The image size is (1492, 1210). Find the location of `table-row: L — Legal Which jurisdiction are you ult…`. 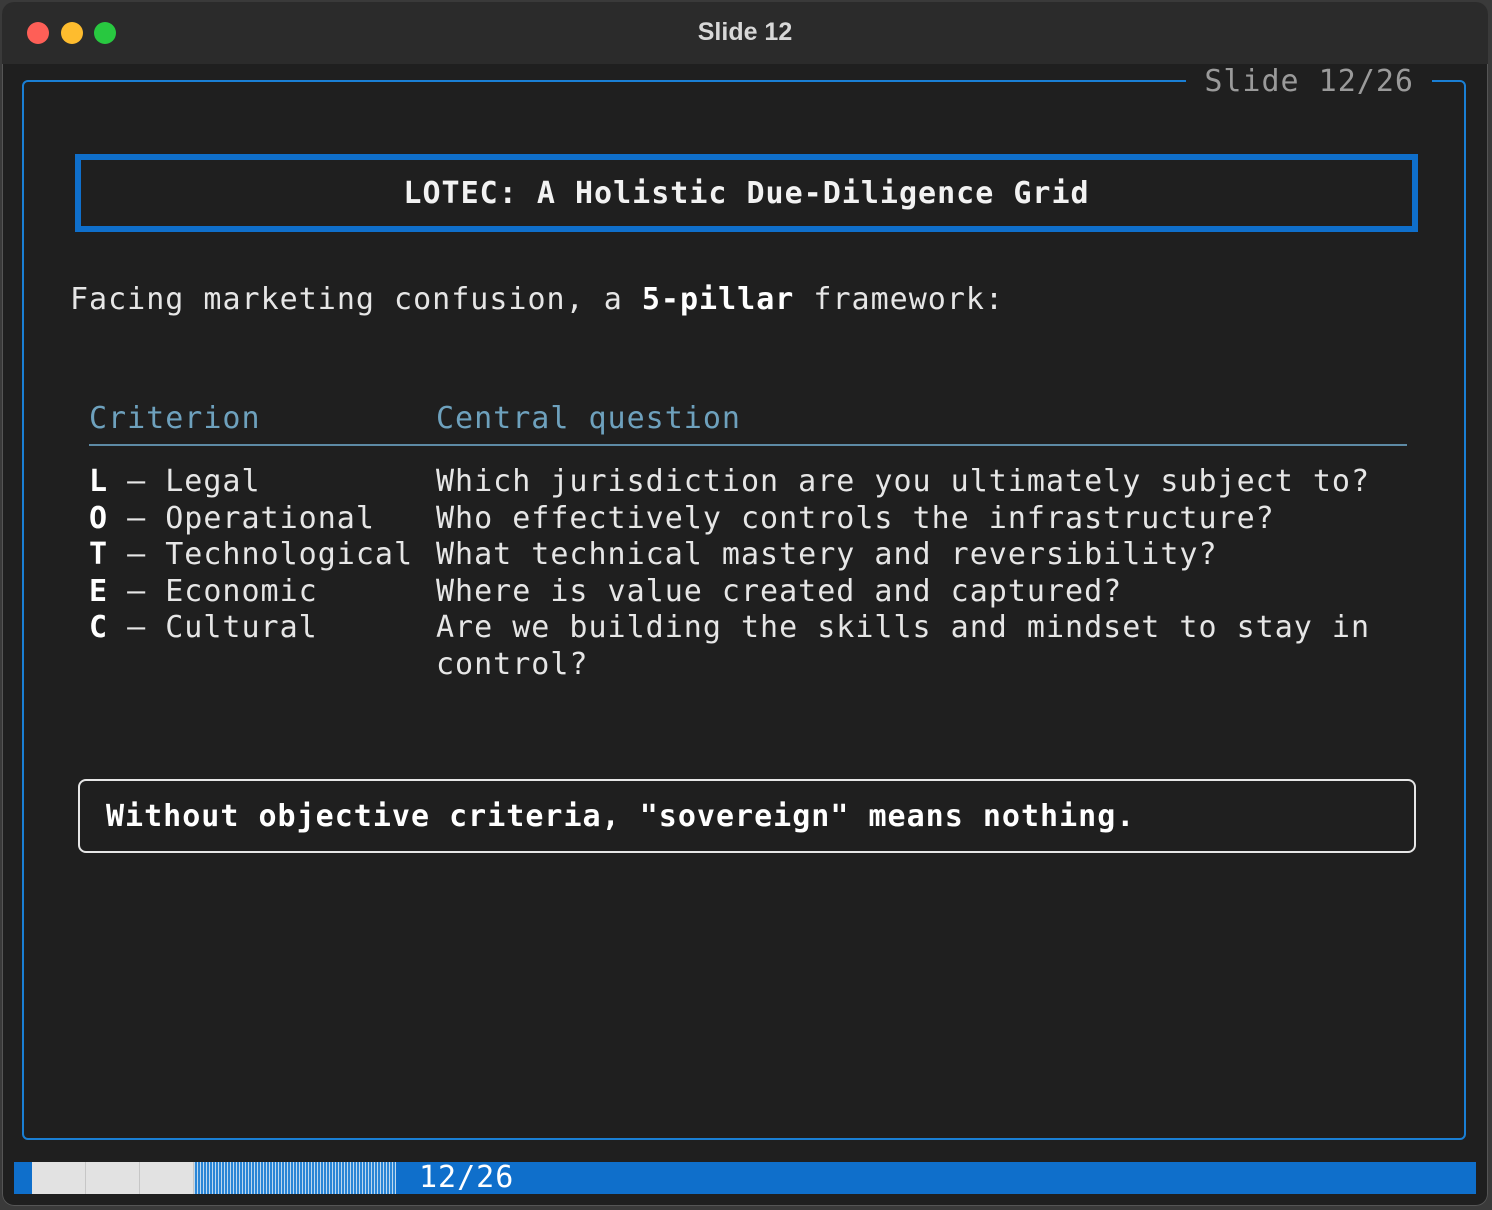

table-row: L — Legal Which jurisdiction are you ult… is located at coordinates (748, 482).